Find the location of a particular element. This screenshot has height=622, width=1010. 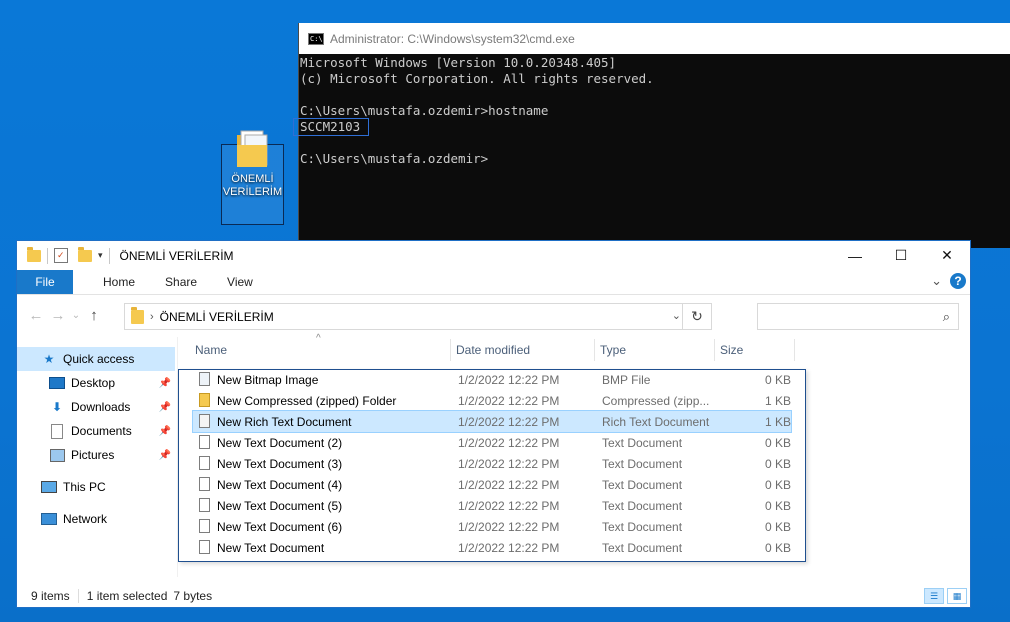

star-icon: ★ is located at coordinates (49, 359).